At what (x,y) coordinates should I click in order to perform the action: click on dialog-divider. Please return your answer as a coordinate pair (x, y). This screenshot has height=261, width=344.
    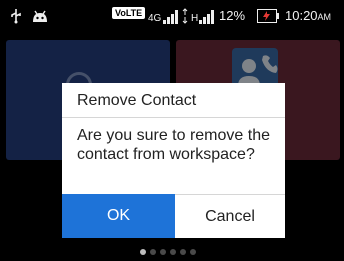
    Looking at the image, I should click on (173, 117).